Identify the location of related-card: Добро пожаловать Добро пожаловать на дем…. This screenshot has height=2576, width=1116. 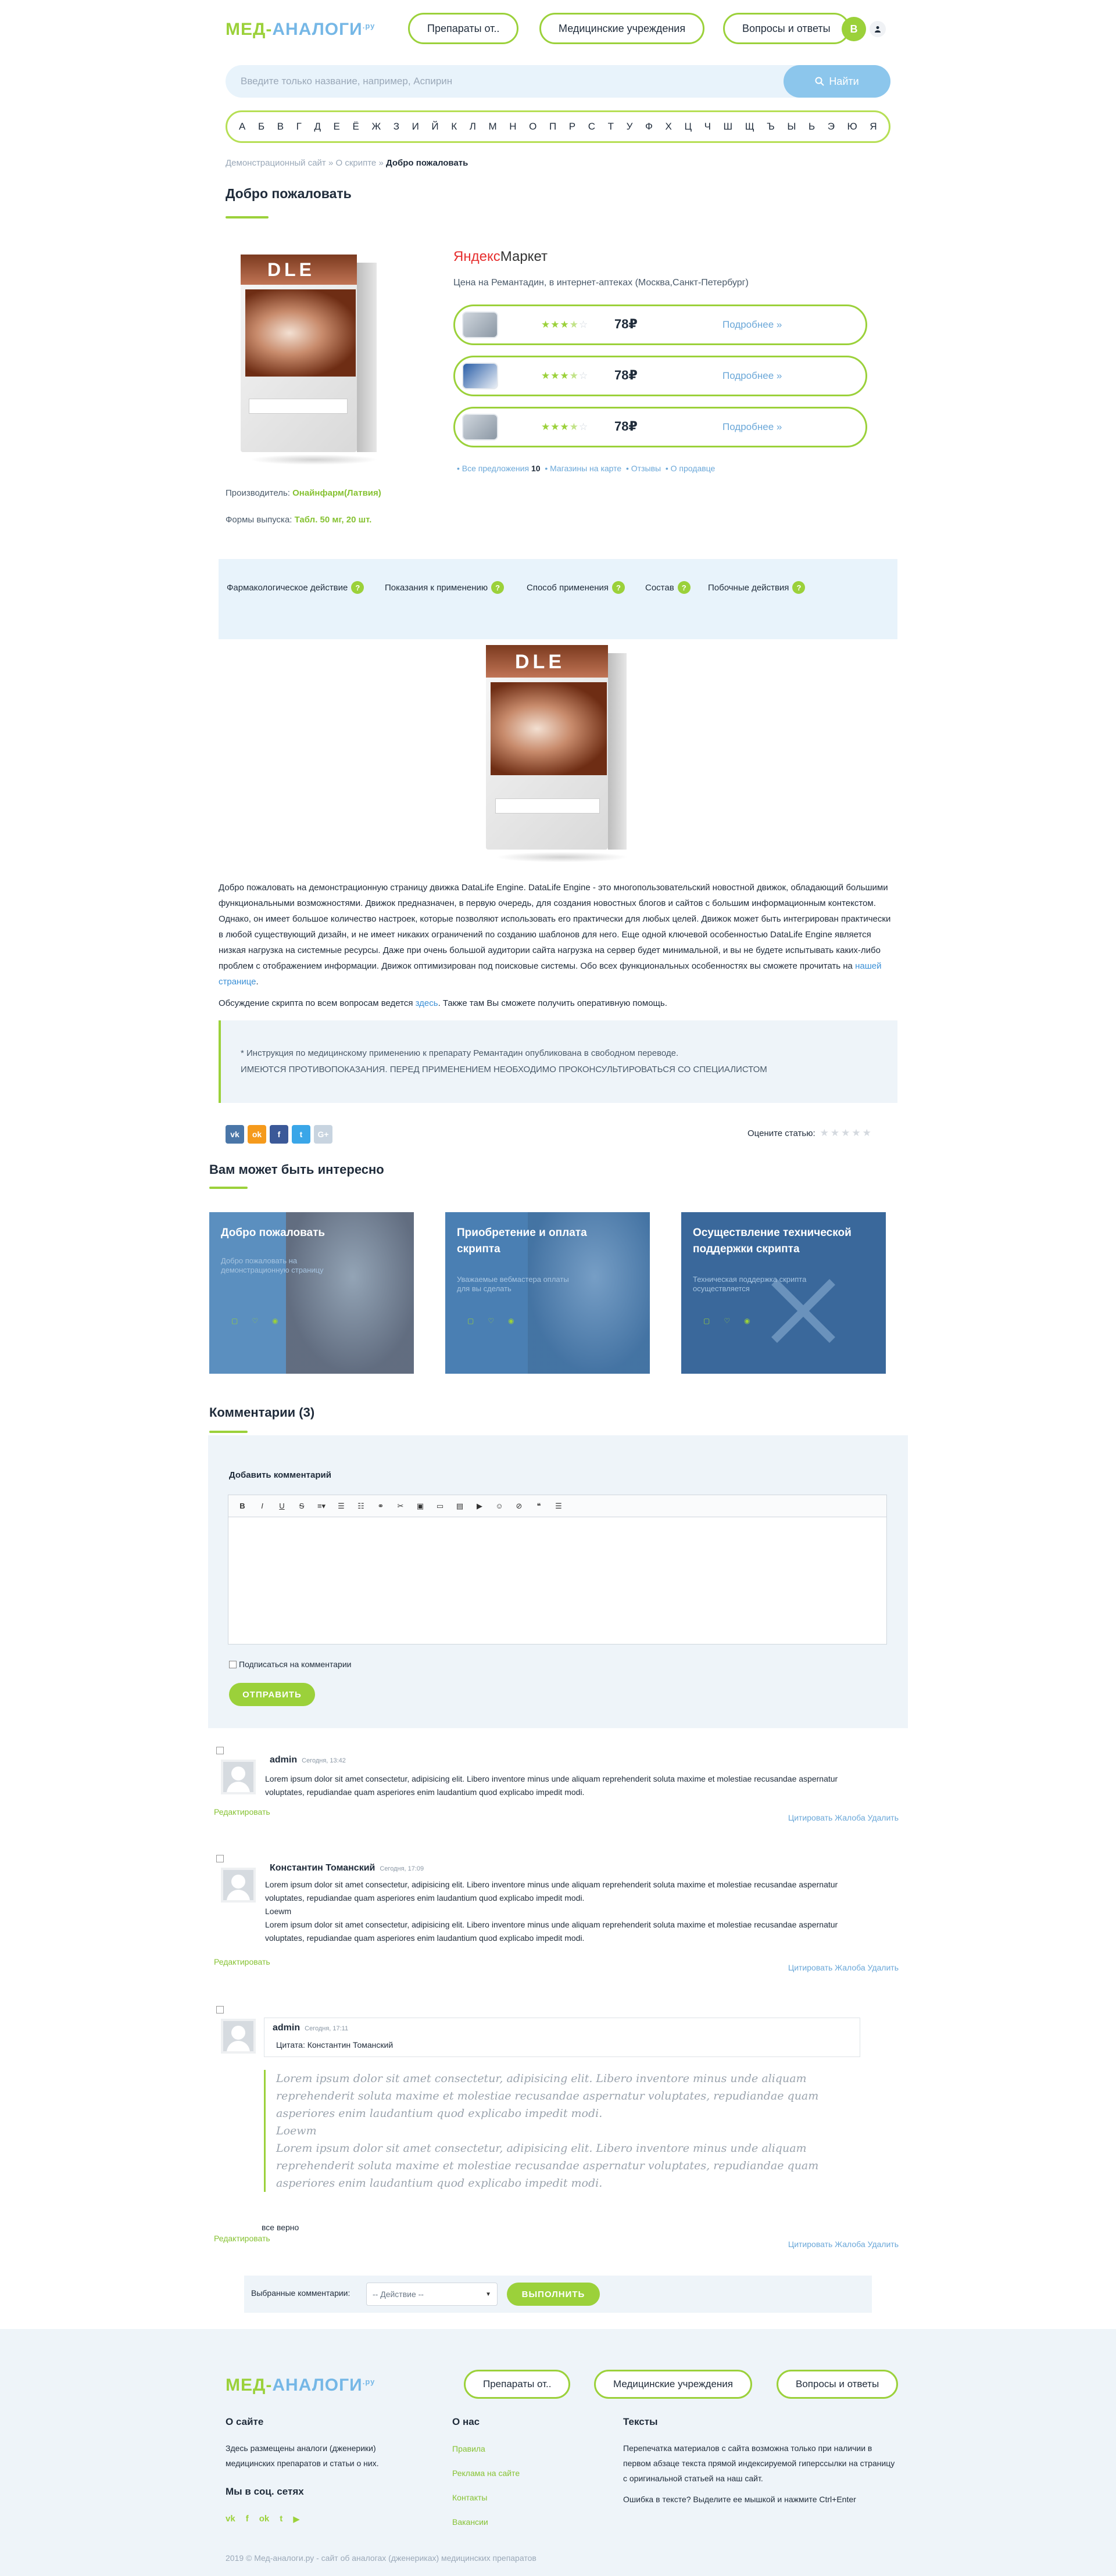
(311, 1293).